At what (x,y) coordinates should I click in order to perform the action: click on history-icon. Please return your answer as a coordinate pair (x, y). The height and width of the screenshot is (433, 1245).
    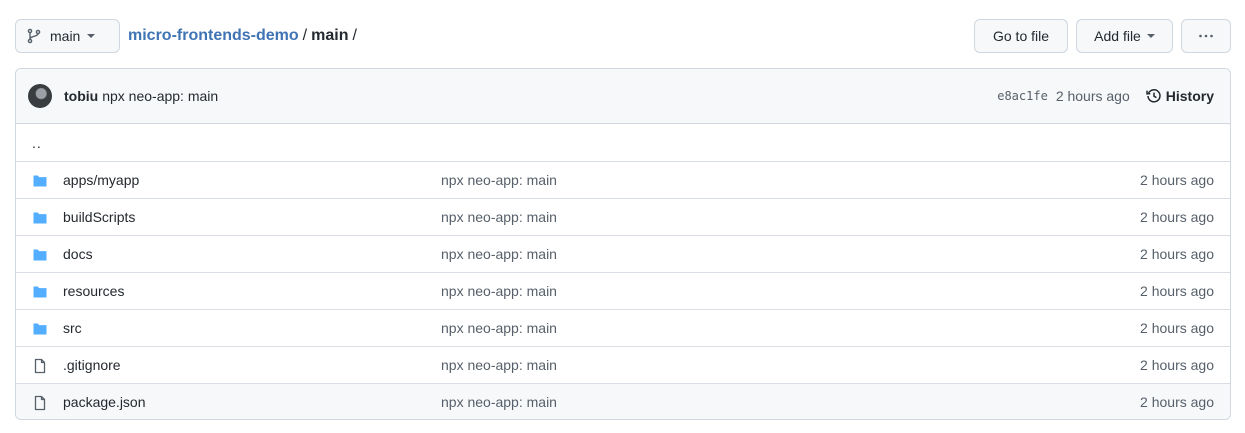
    Looking at the image, I should click on (1153, 96).